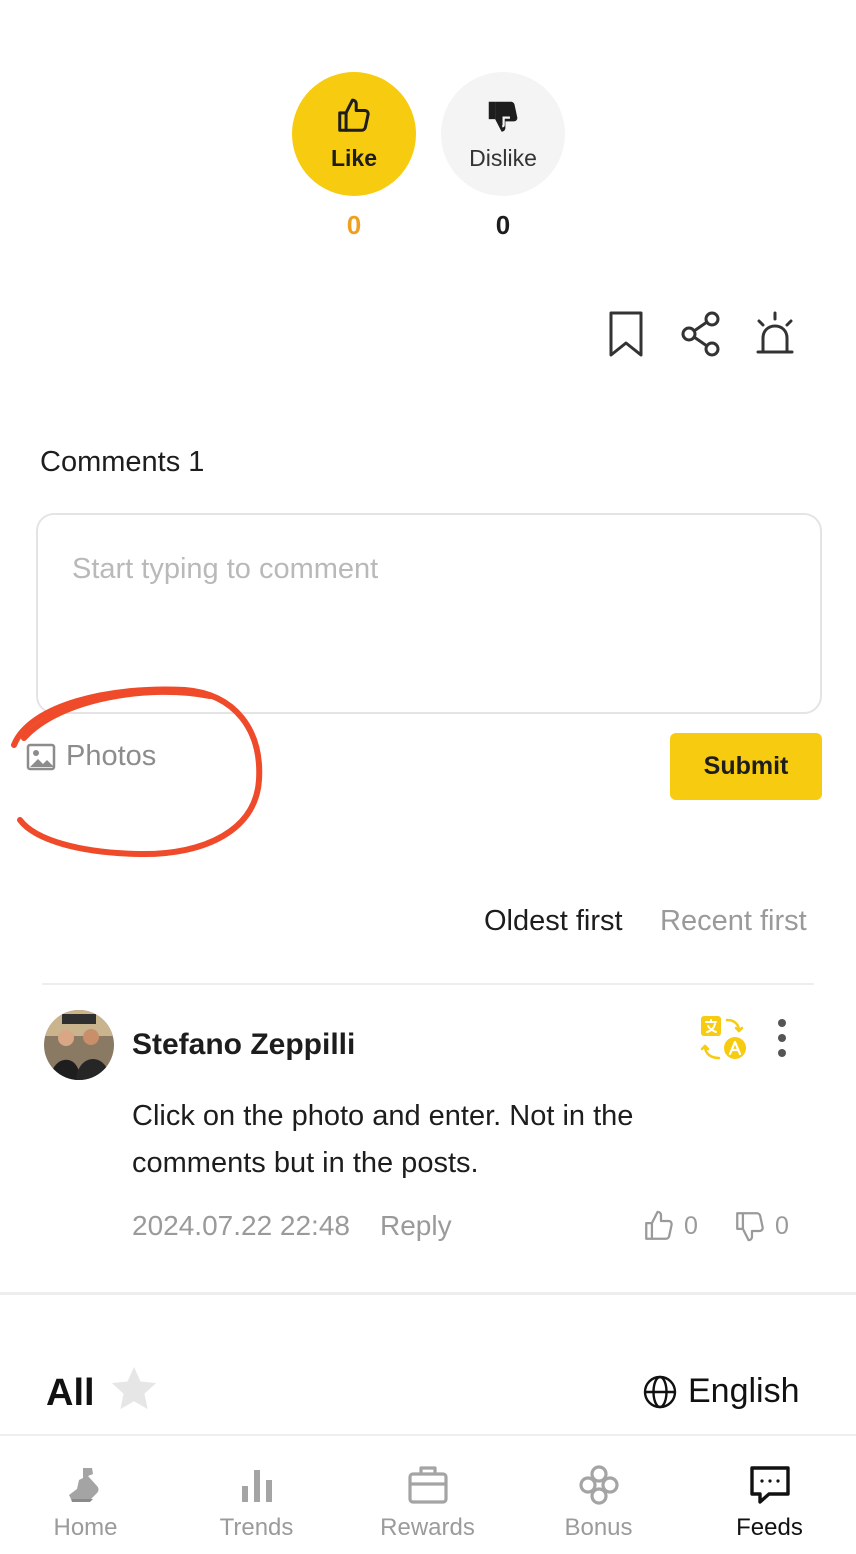 The image size is (856, 1554). What do you see at coordinates (244, 1044) in the screenshot?
I see `comment-author: Stefano Zeppilli` at bounding box center [244, 1044].